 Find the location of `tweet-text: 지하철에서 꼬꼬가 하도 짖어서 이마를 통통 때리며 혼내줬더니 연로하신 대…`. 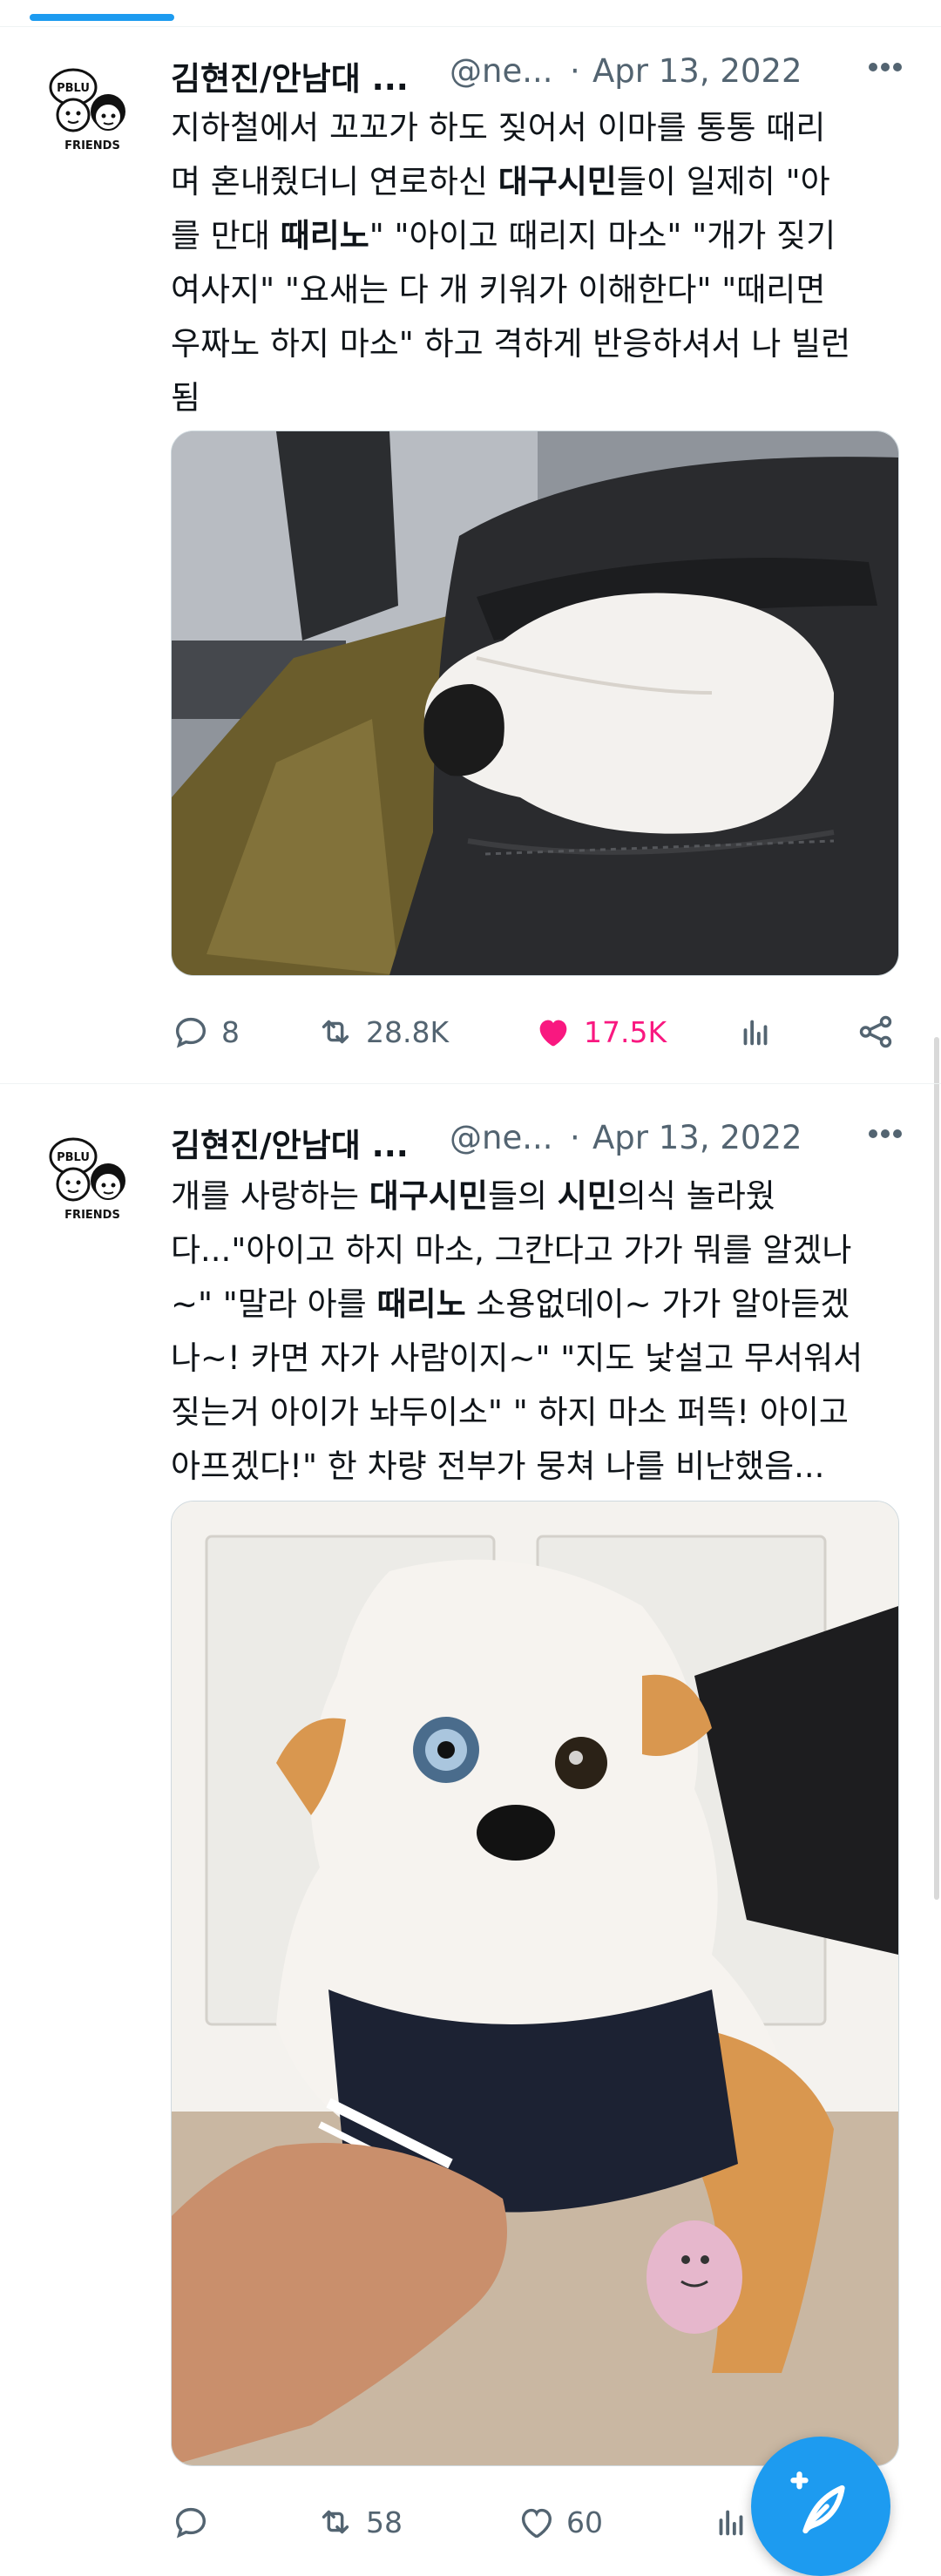

tweet-text: 지하철에서 꼬꼬가 하도 짖어서 이마를 통통 때리며 혼내줬더니 연로하신 대… is located at coordinates (537, 263).